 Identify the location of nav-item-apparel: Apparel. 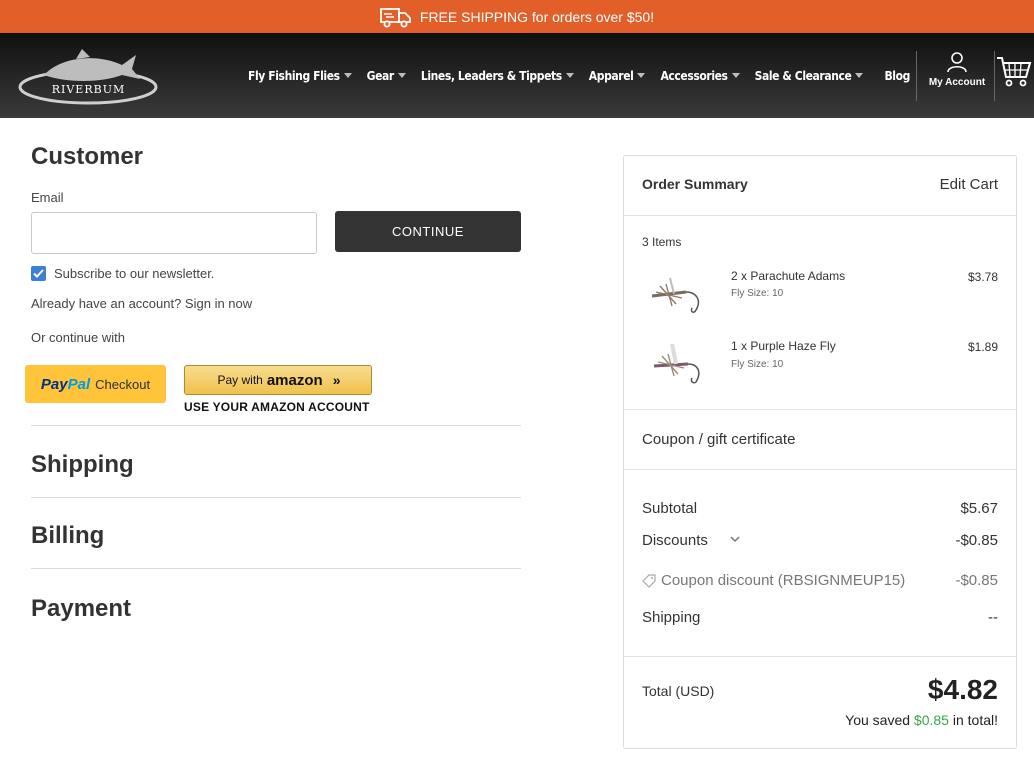
(617, 76).